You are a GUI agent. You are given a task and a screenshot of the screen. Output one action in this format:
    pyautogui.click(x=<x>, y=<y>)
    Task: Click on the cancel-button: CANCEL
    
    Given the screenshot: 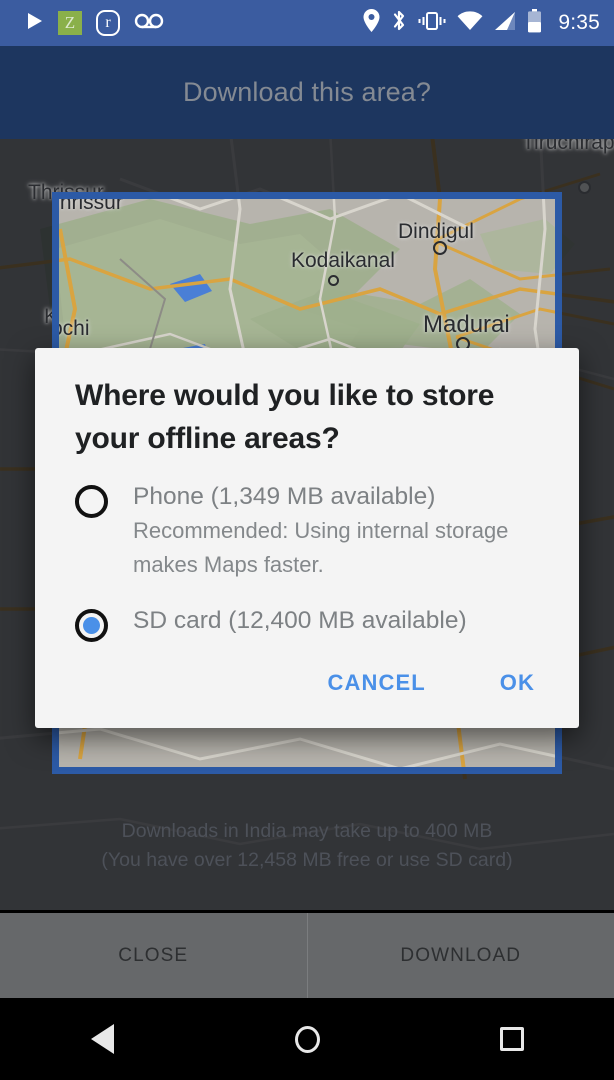 What is the action you would take?
    pyautogui.click(x=377, y=683)
    